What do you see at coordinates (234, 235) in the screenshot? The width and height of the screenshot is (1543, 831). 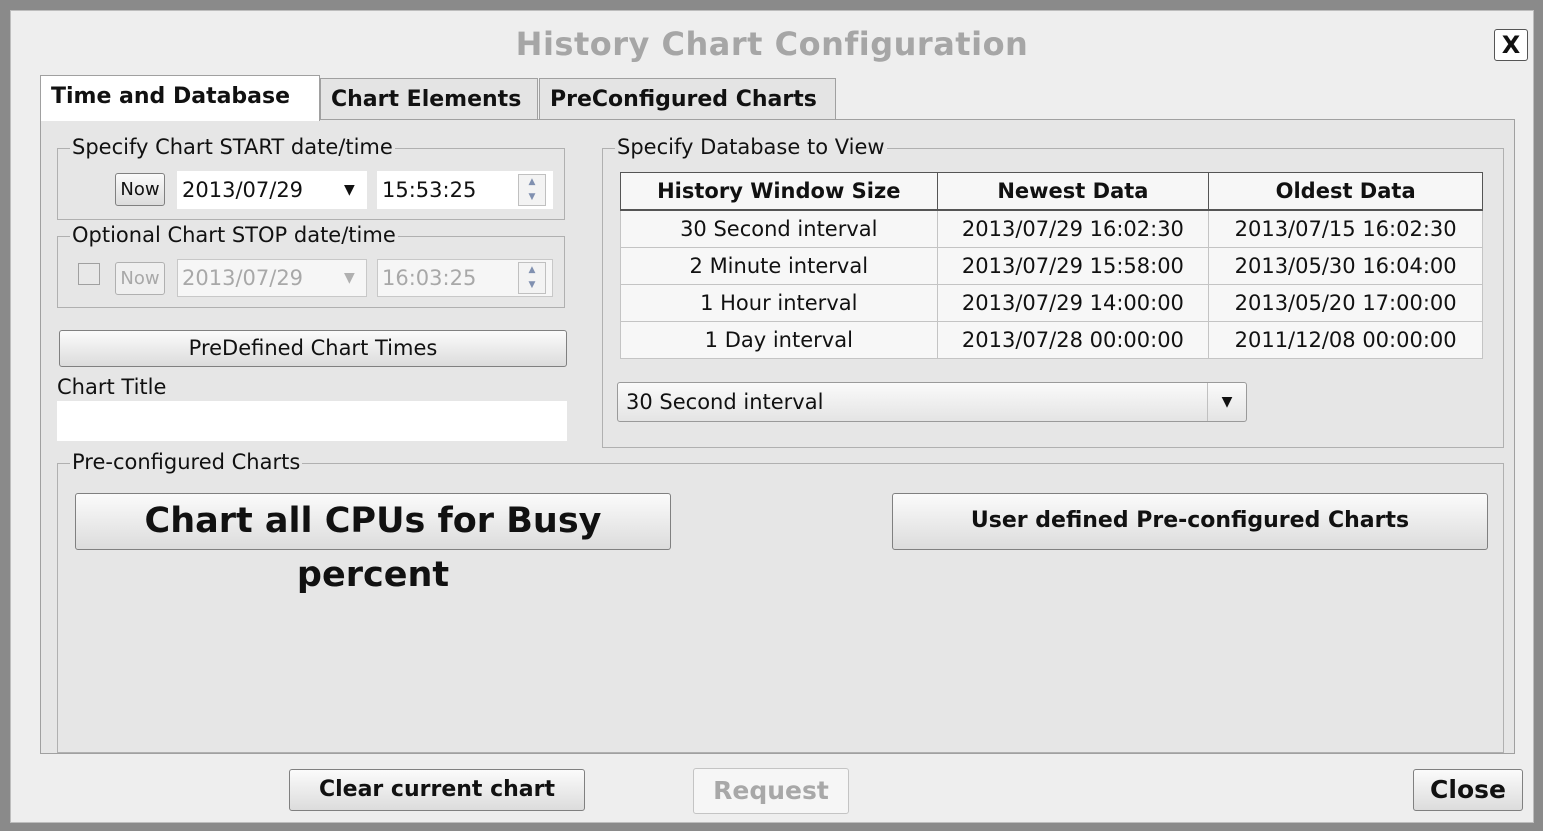 I see `stop-legend: Optional Chart STOP date/time` at bounding box center [234, 235].